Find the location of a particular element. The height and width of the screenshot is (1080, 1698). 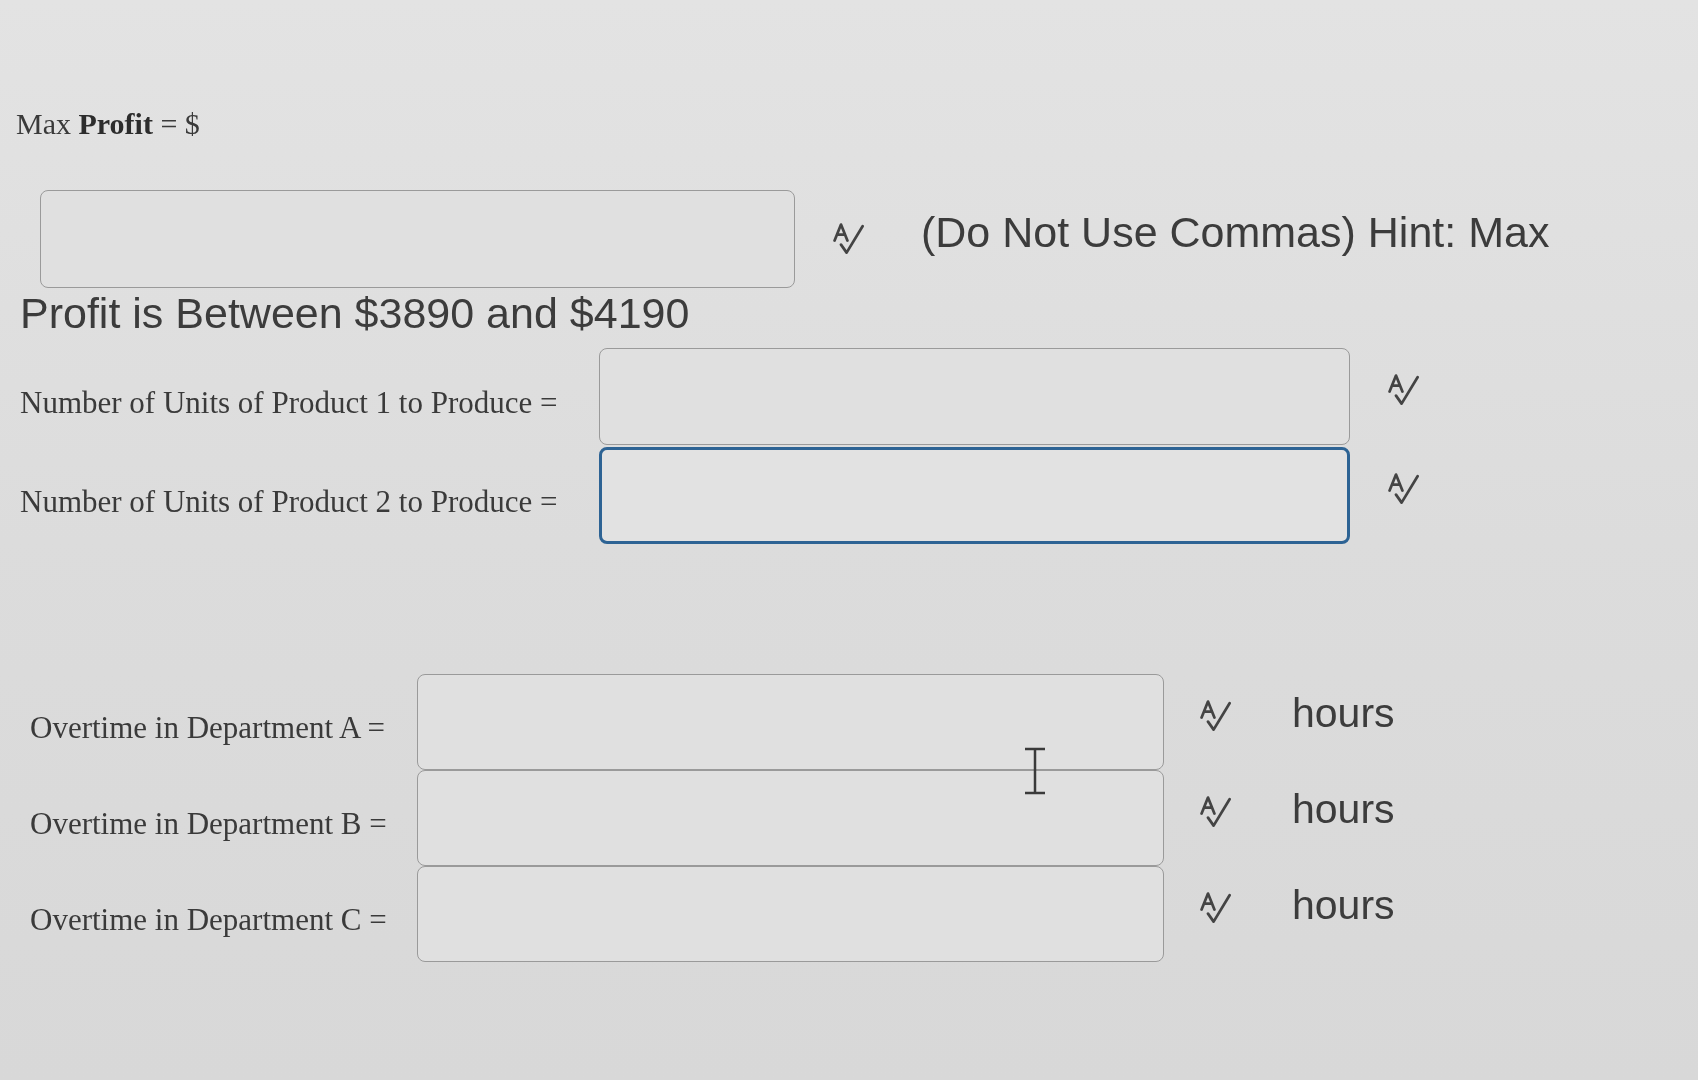

question-label: Overtime in Department C = is located at coordinates (208, 920).